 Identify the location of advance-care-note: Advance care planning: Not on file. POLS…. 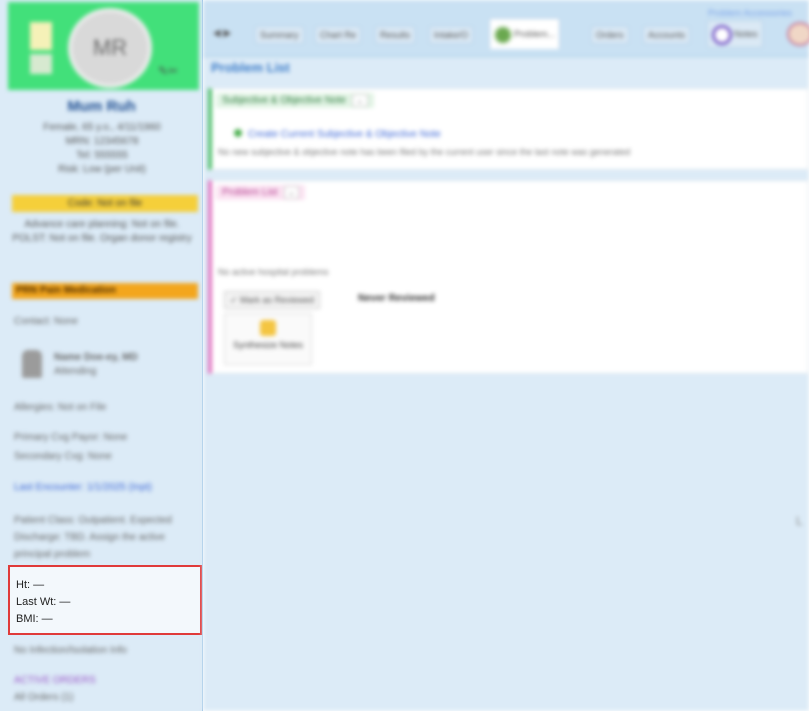
(102, 231).